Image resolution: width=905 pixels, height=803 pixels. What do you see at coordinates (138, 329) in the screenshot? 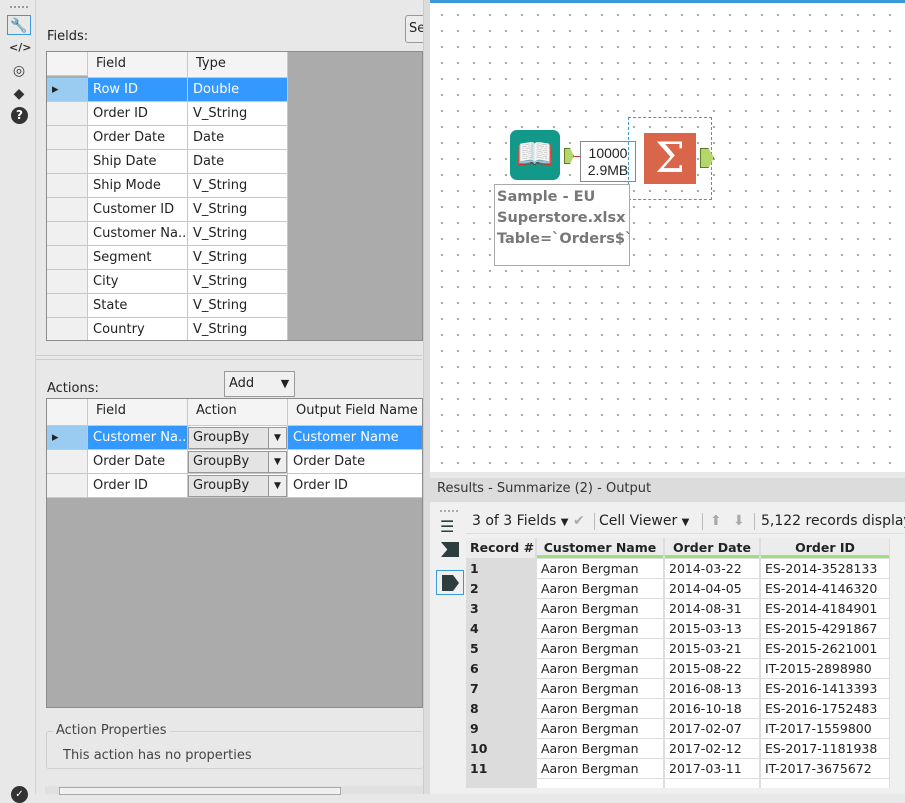
I see `field-name-cell: Country` at bounding box center [138, 329].